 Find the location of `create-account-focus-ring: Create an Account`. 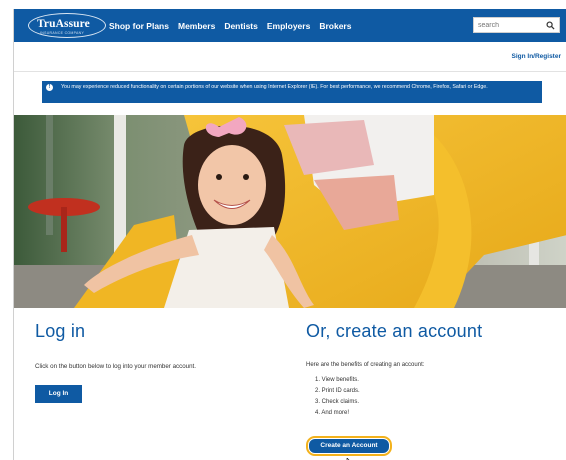

create-account-focus-ring: Create an Account is located at coordinates (349, 446).